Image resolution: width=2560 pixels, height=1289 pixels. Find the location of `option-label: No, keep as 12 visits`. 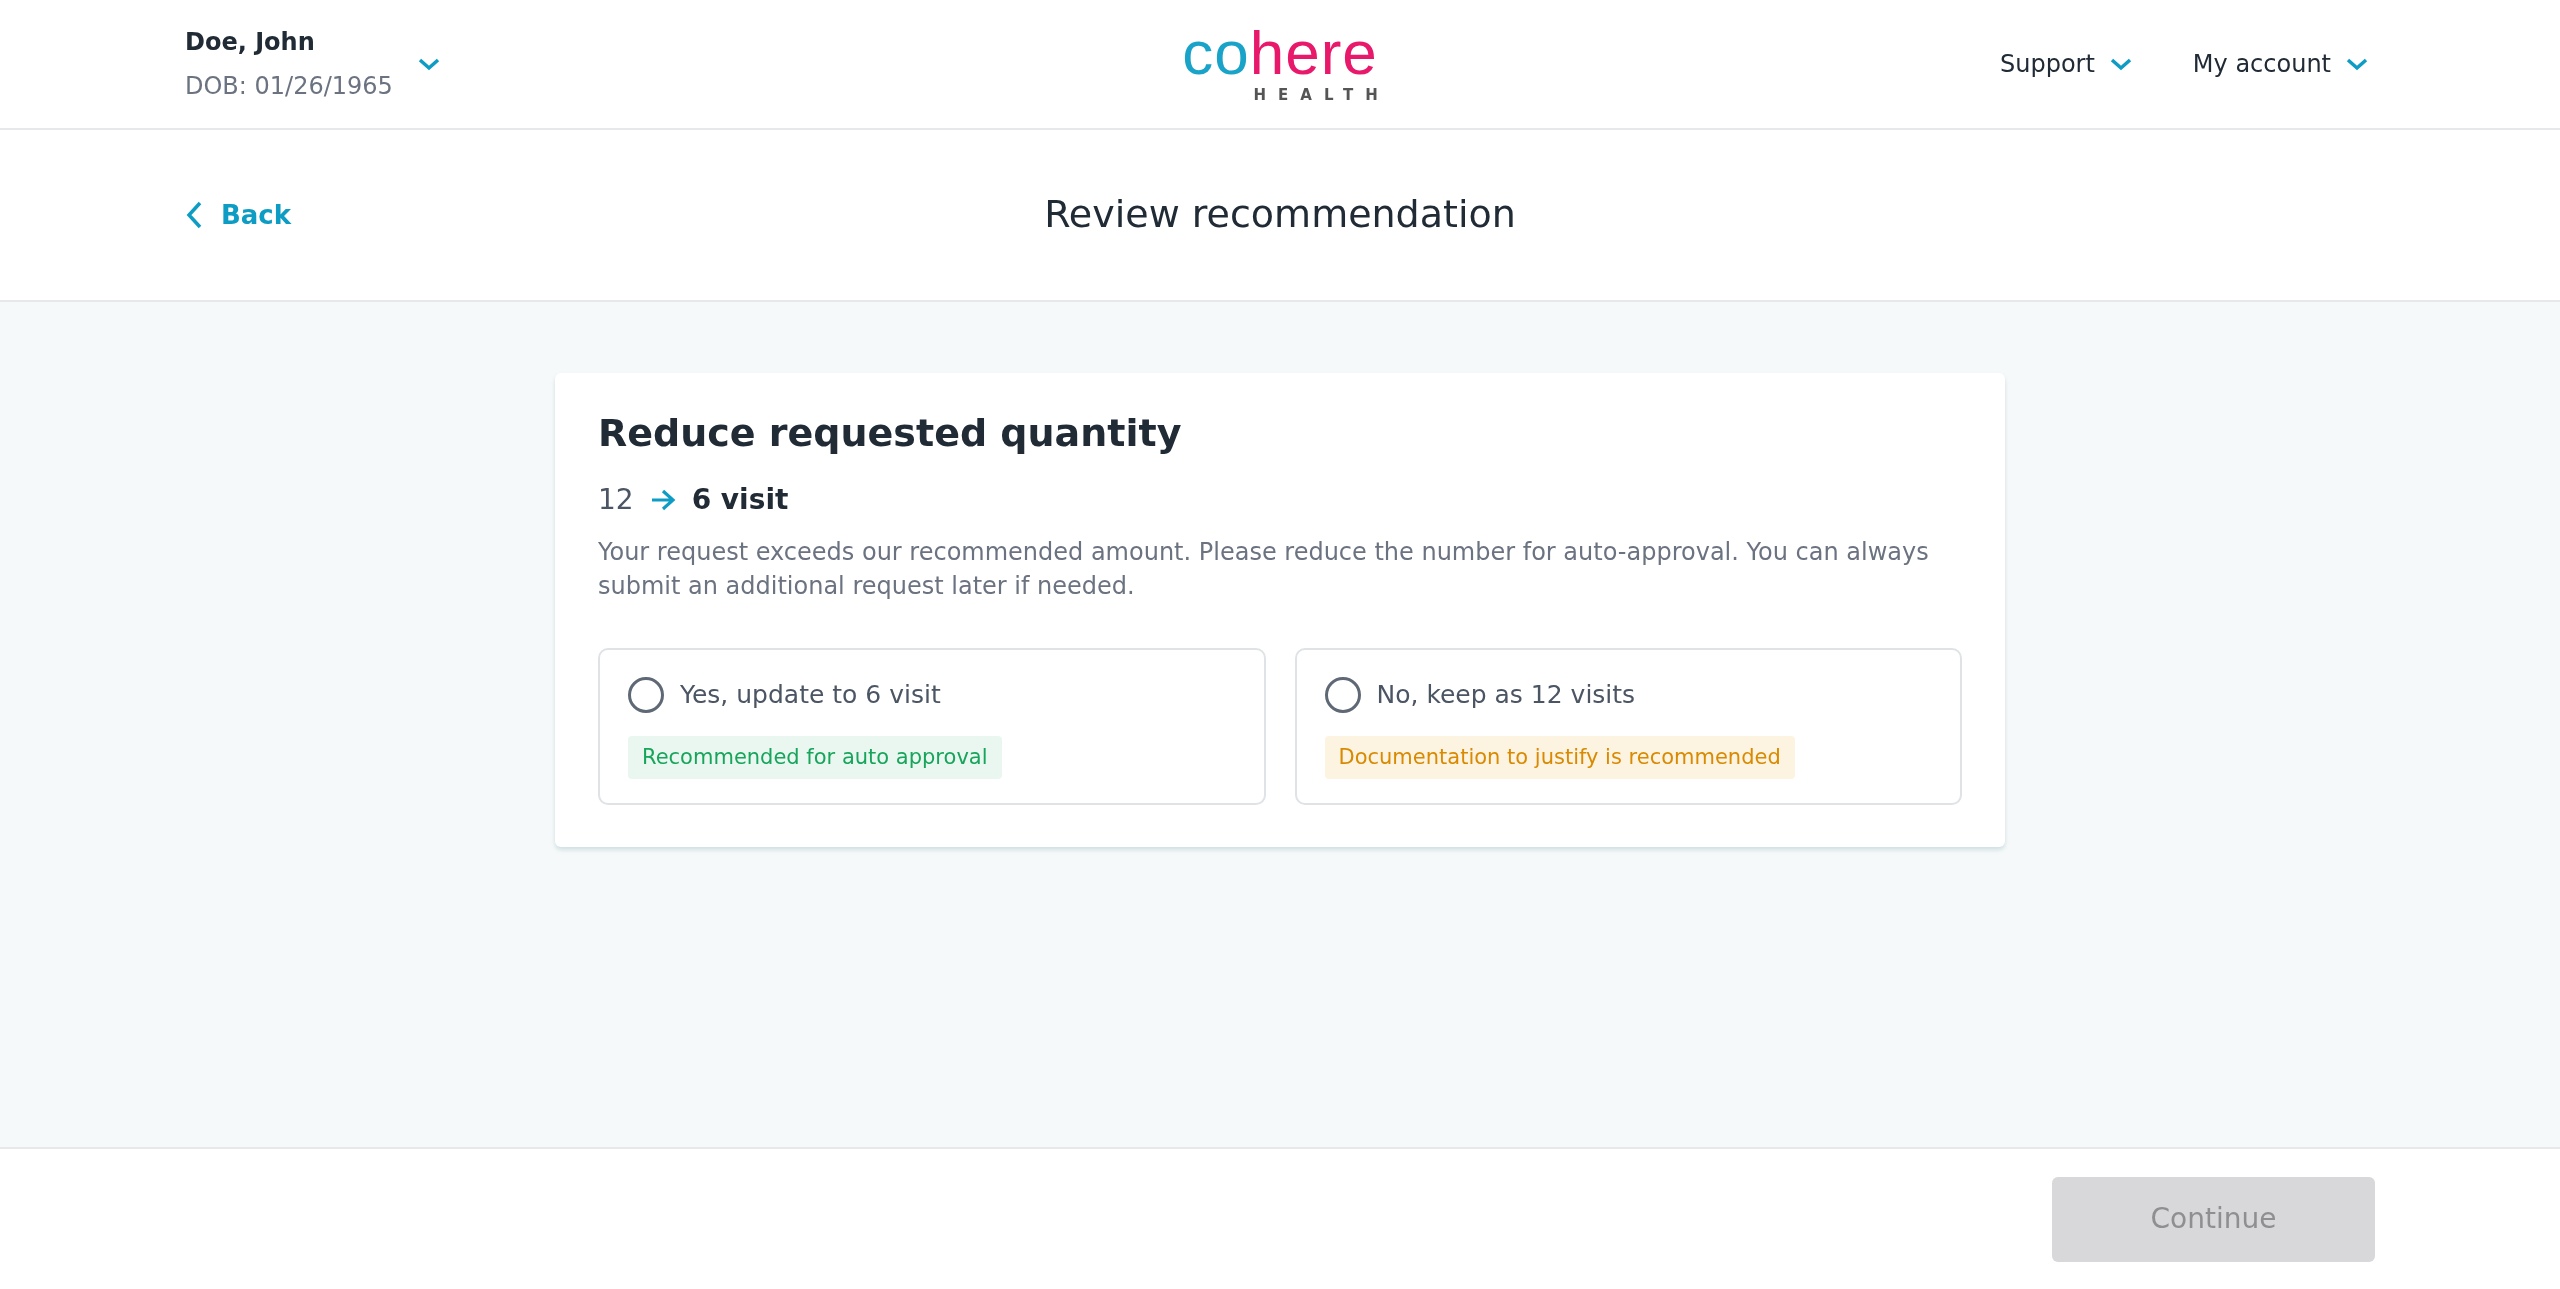

option-label: No, keep as 12 visits is located at coordinates (1506, 695).